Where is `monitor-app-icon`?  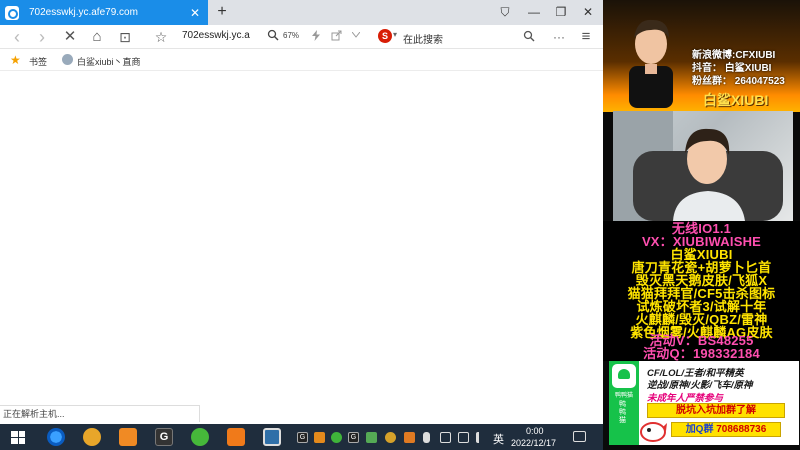
monitor-app-icon is located at coordinates (272, 437).